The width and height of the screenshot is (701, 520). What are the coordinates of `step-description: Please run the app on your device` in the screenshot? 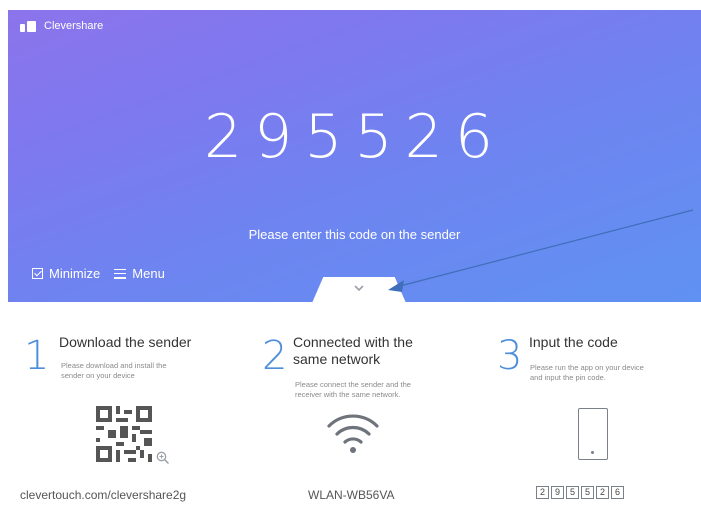 It's located at (587, 367).